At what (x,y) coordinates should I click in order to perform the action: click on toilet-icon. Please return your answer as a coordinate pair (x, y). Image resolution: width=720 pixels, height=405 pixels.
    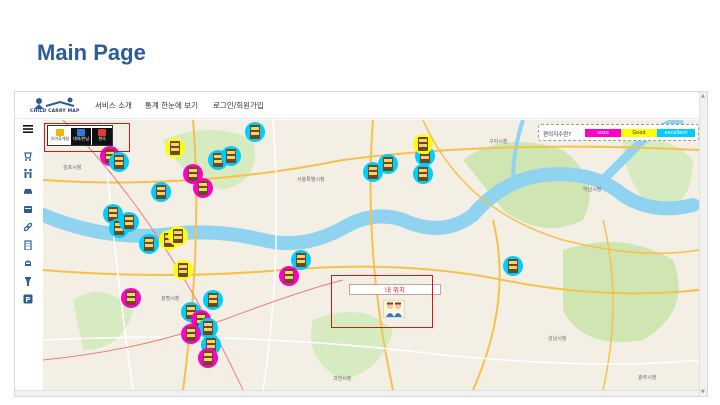
    Looking at the image, I should click on (28, 281).